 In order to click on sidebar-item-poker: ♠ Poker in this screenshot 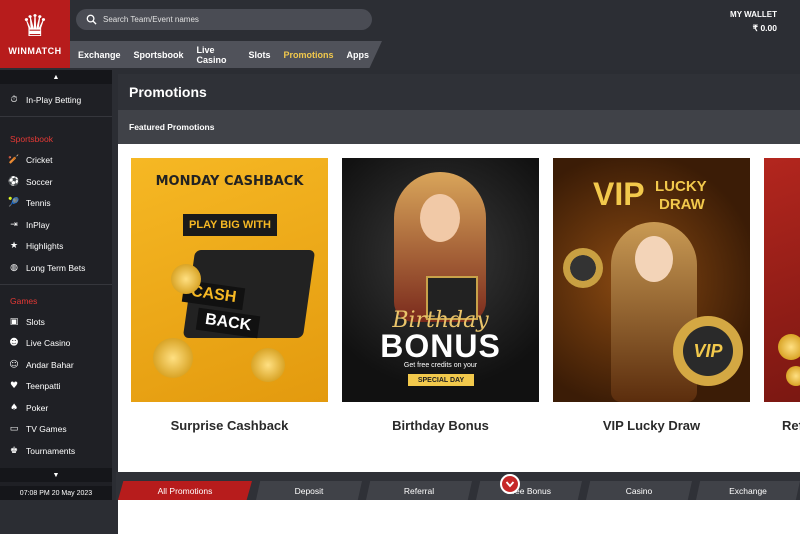, I will do `click(28, 408)`.